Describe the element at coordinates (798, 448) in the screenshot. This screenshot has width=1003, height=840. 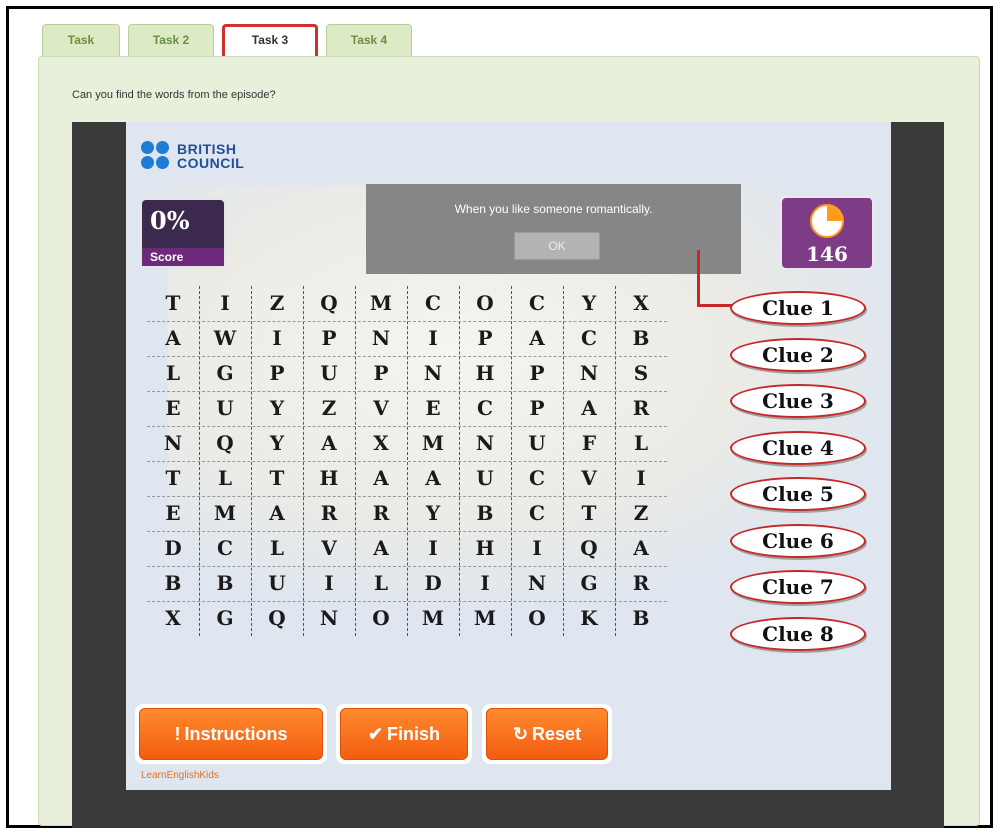
I see `clue-button-4: Clue 4` at that location.